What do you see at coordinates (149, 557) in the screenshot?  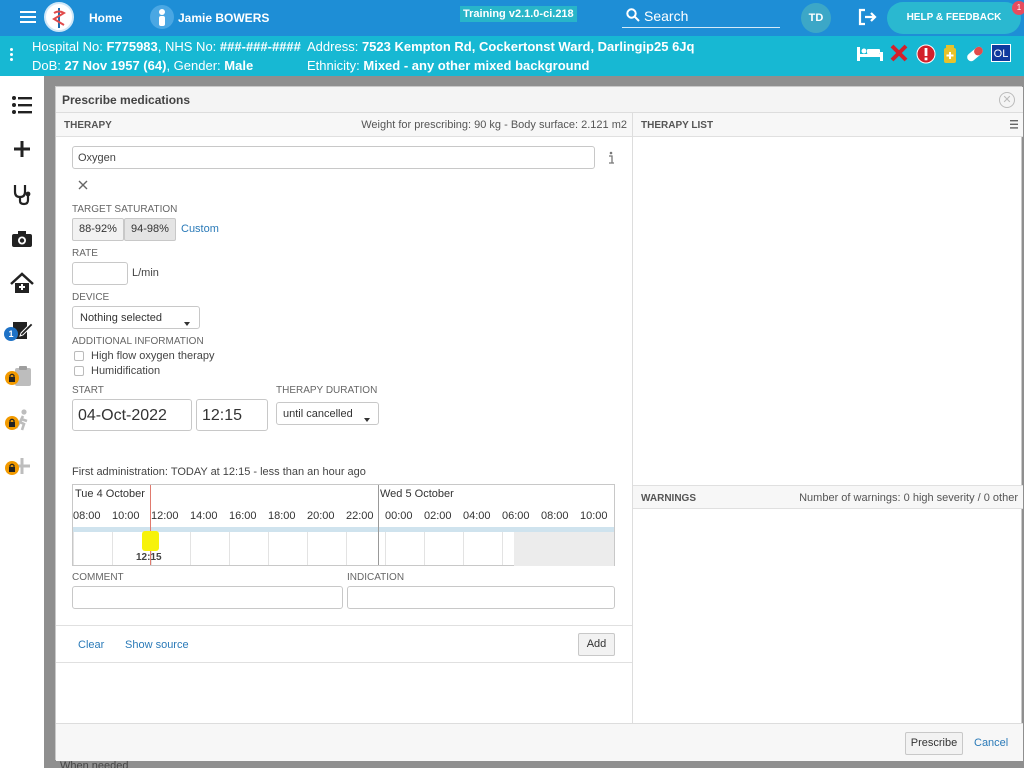 I see `timeline-marker-label: 12:15` at bounding box center [149, 557].